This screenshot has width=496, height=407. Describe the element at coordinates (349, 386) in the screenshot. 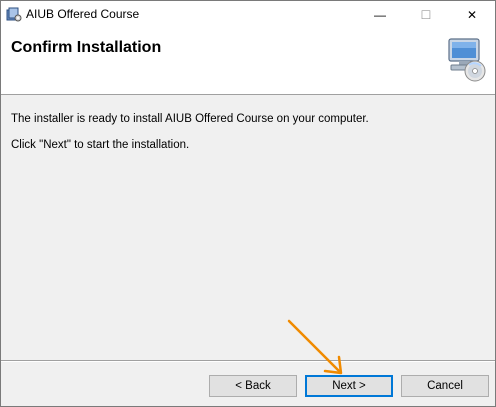

I see `next-button: Next >` at that location.